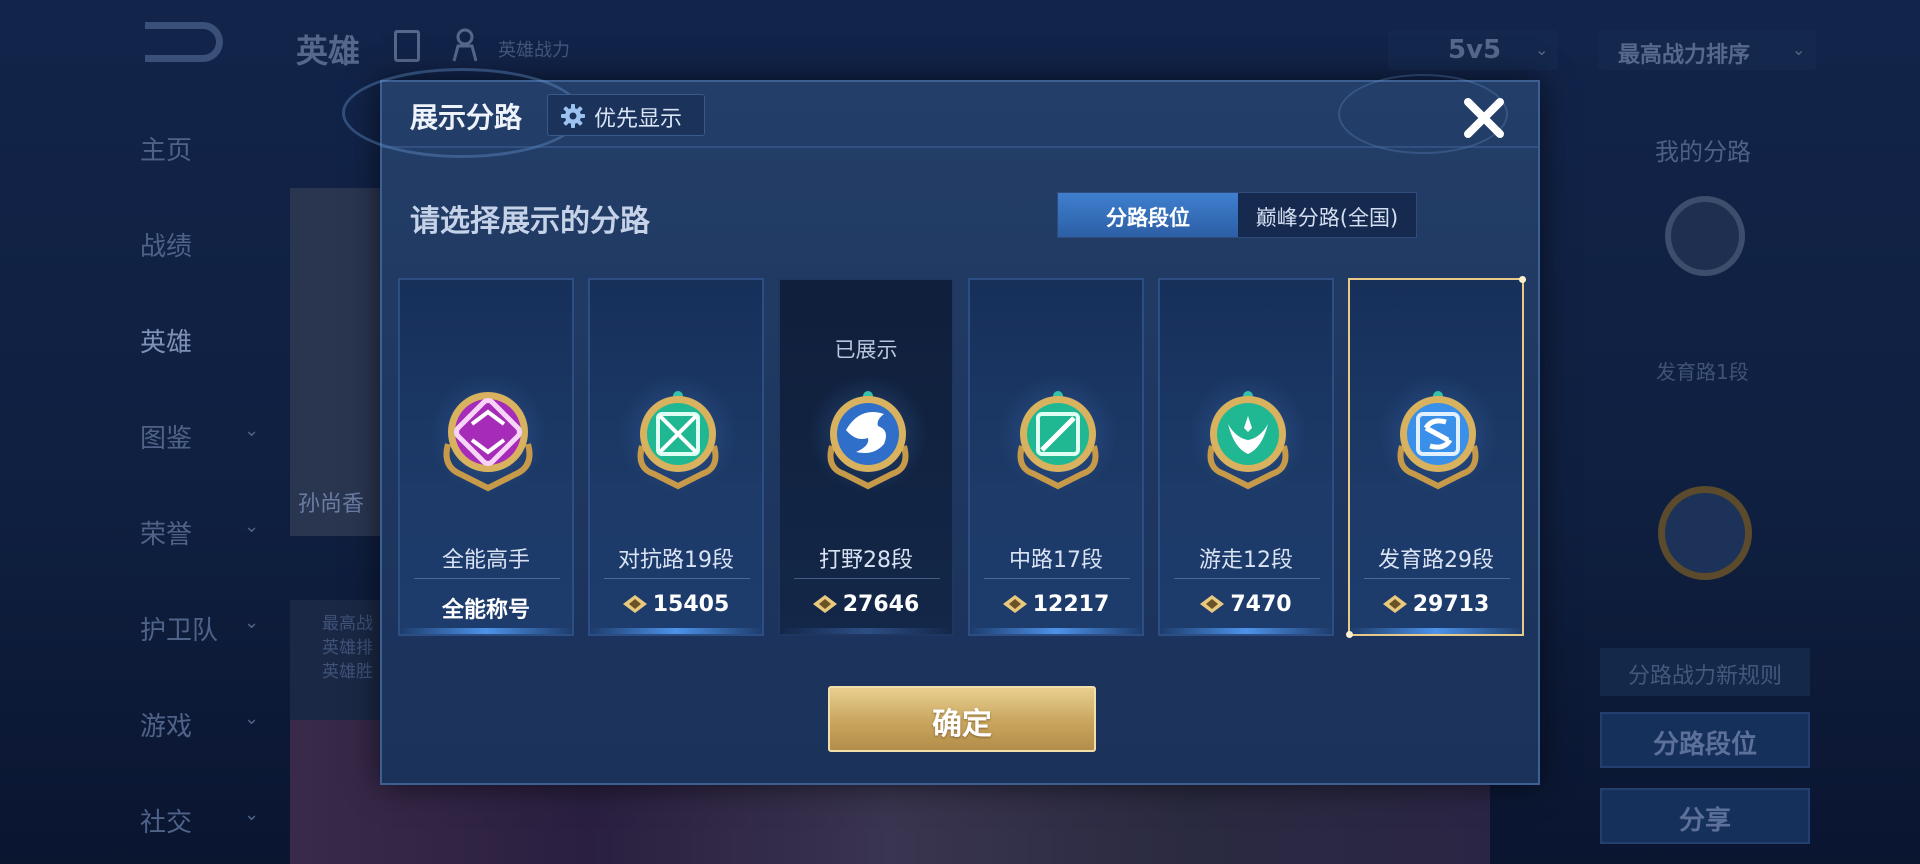  I want to click on lane-power: 12217, so click(1056, 604).